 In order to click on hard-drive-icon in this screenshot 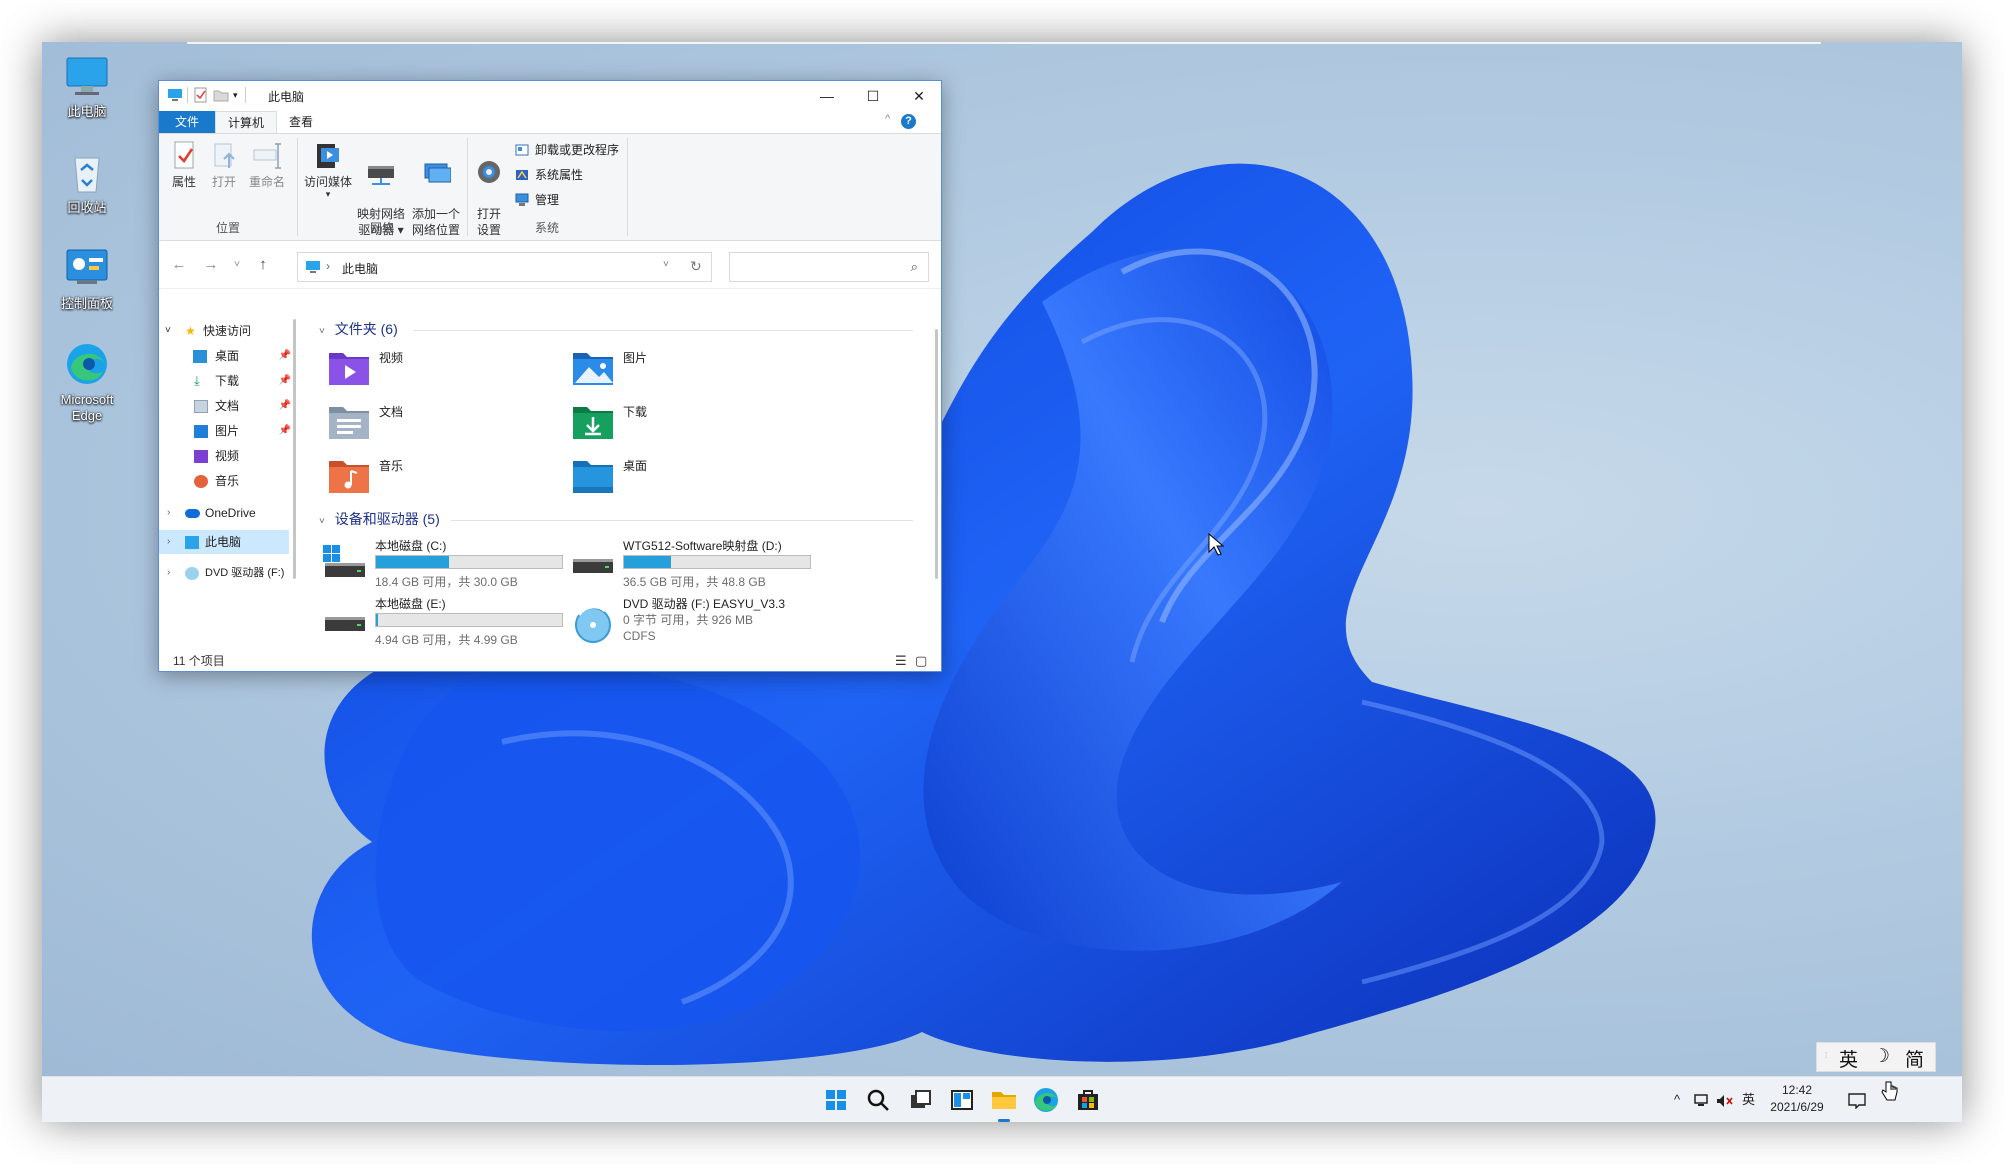, I will do `click(593, 563)`.